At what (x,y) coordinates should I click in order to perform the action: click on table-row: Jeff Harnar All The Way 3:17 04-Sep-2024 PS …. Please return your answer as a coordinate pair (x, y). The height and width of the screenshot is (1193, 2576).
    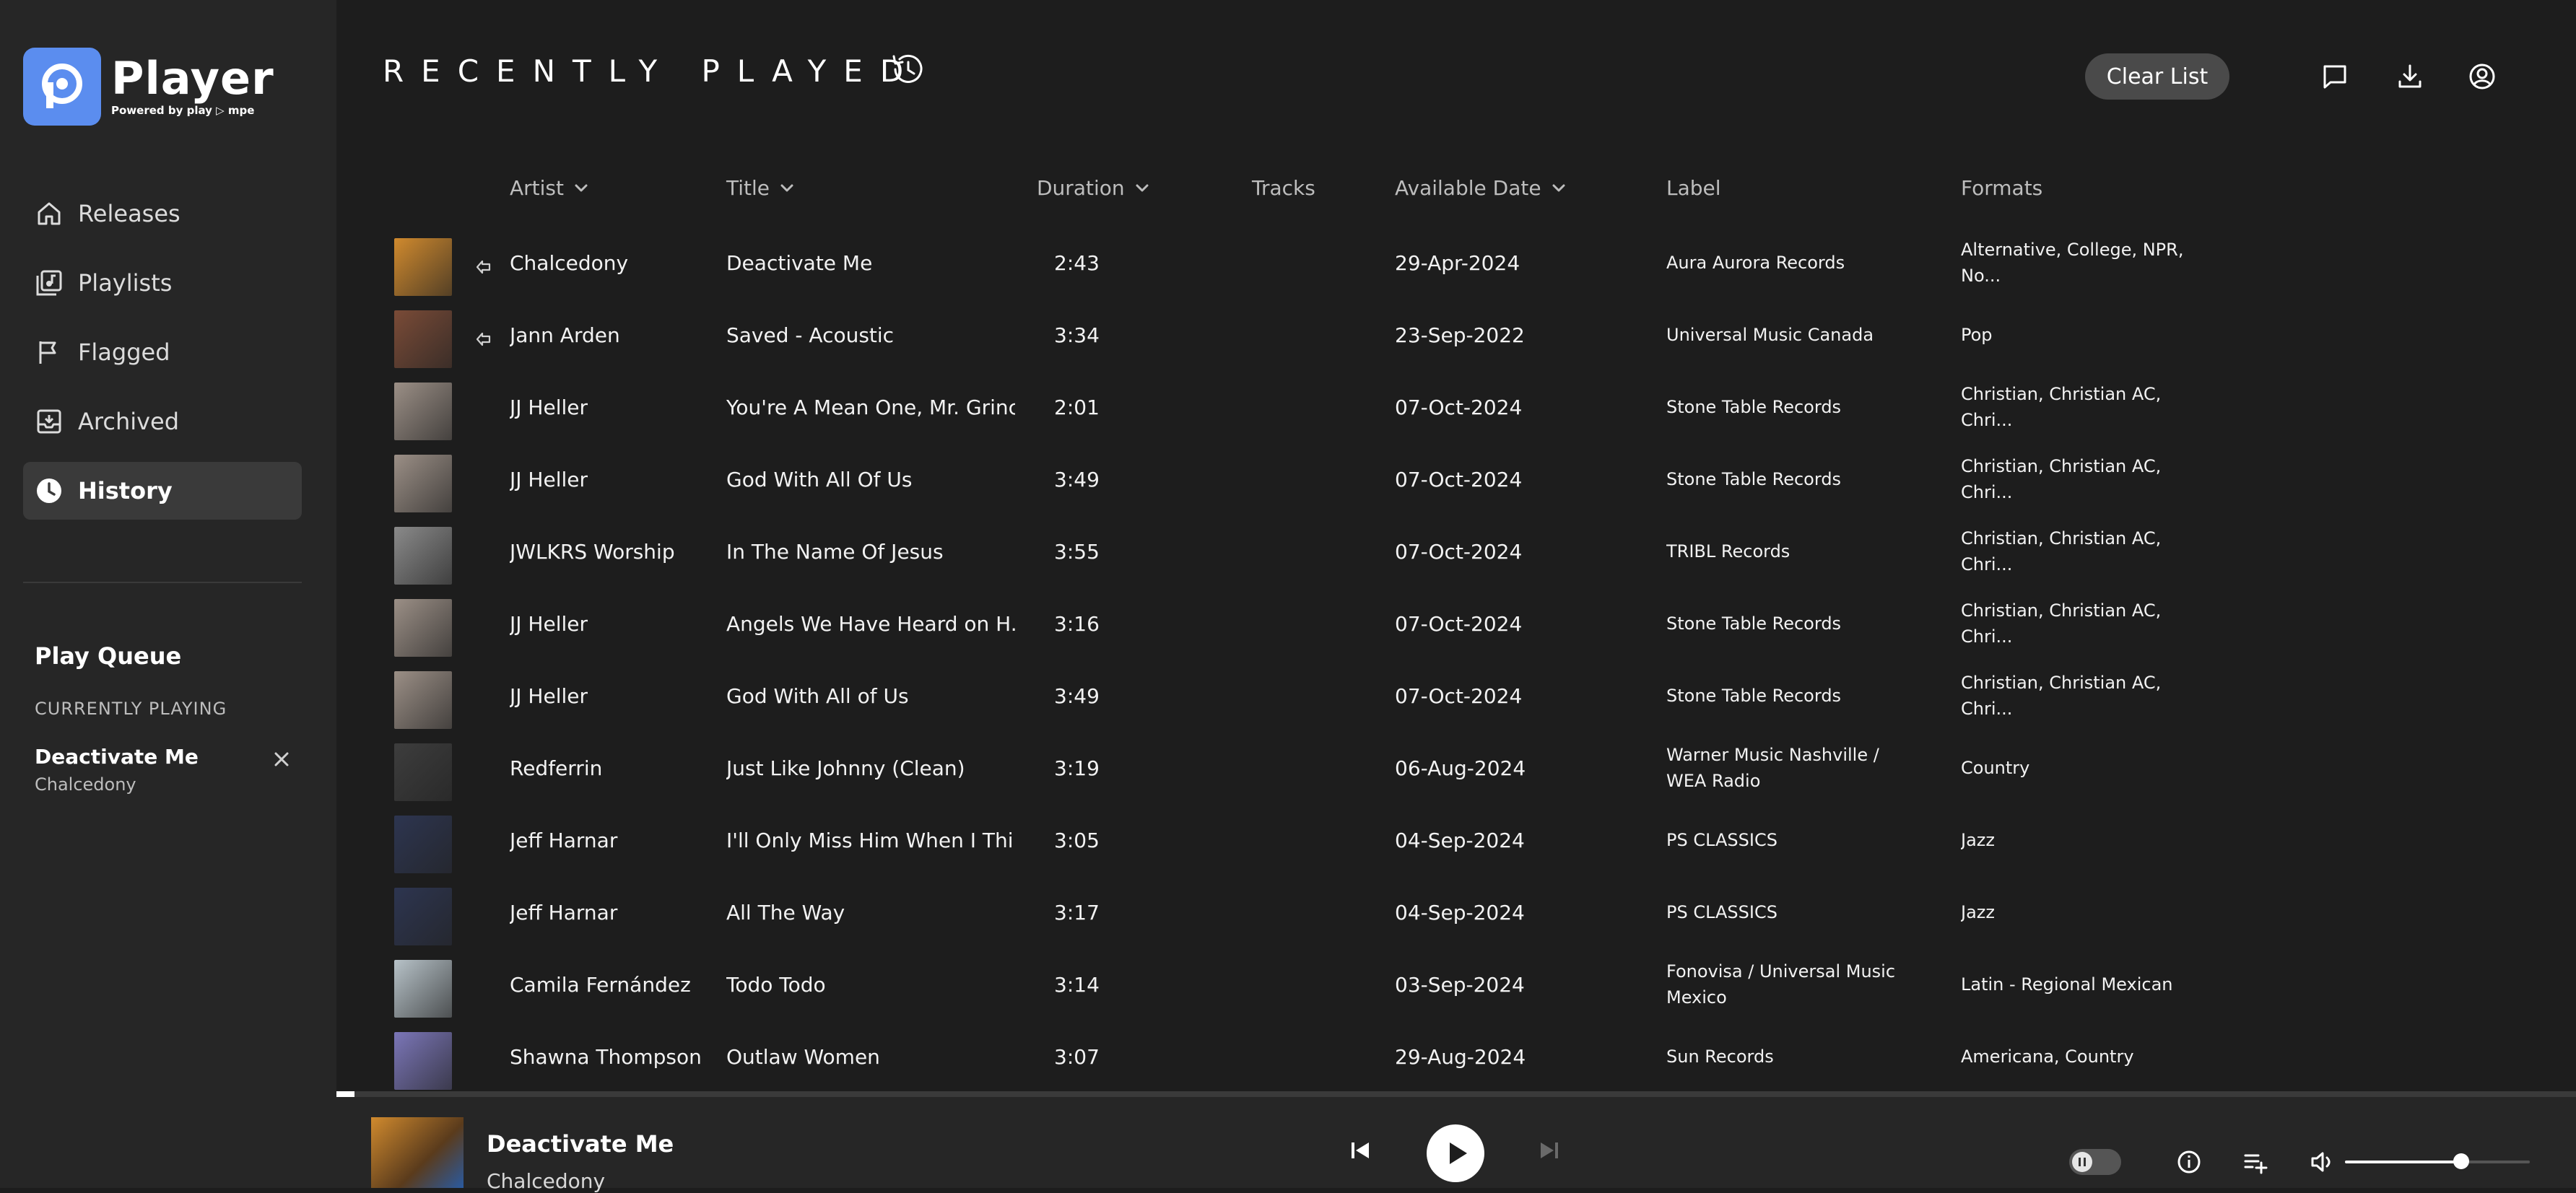
    Looking at the image, I should click on (1456, 912).